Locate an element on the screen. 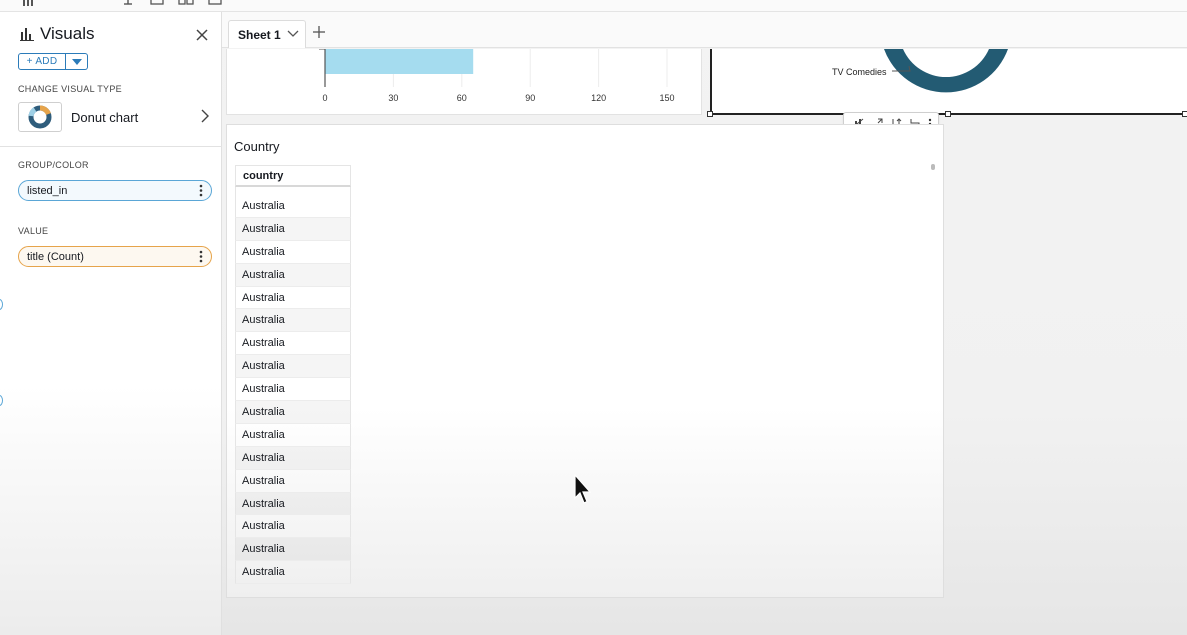 The height and width of the screenshot is (635, 1187). image-icon is located at coordinates (157, 3).